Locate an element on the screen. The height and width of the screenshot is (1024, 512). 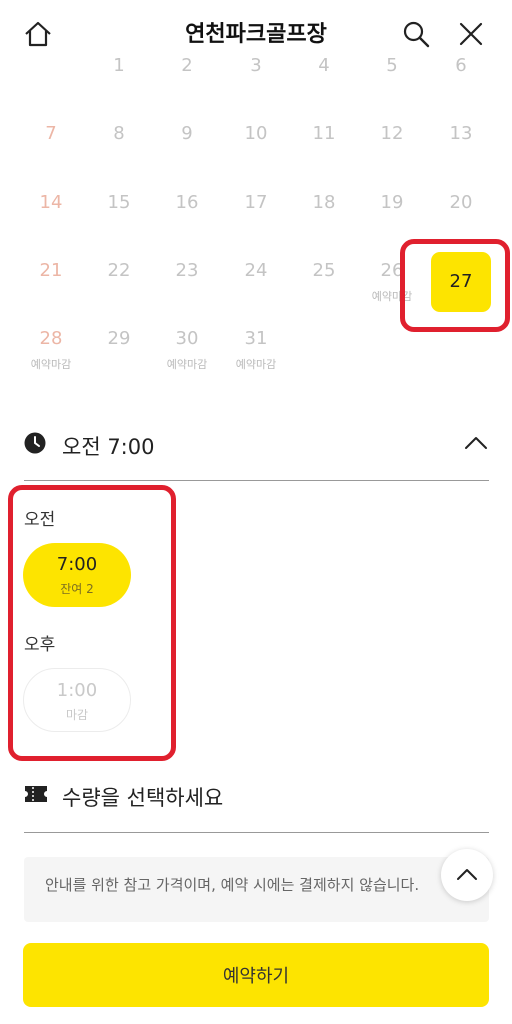
notice-text: 안내를 위한 참고 가격이며, 예약 시에는 결제하지 않습니다. is located at coordinates (232, 885).